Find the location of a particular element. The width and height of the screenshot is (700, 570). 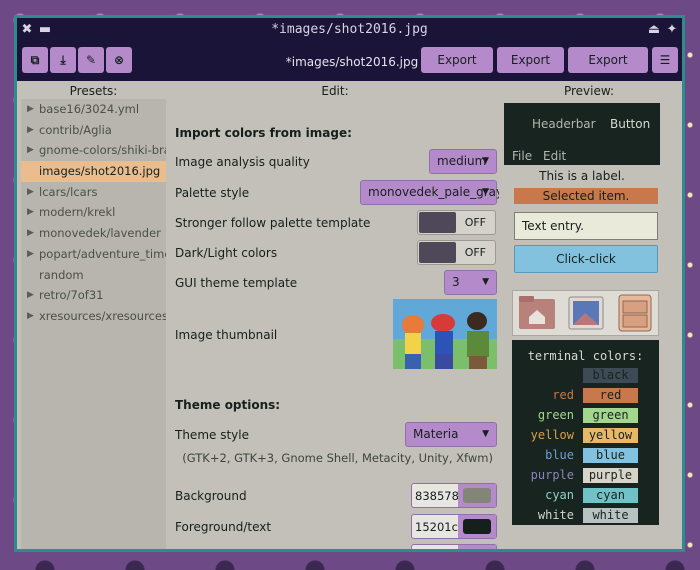

export-terminal-button: Export terminal is located at coordinates (608, 70).